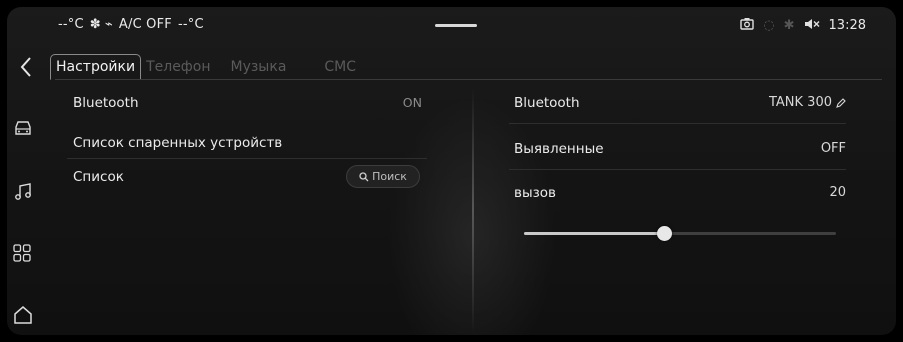 The image size is (903, 342). What do you see at coordinates (547, 103) in the screenshot?
I see `bluetooth-name-label: Bluetooth` at bounding box center [547, 103].